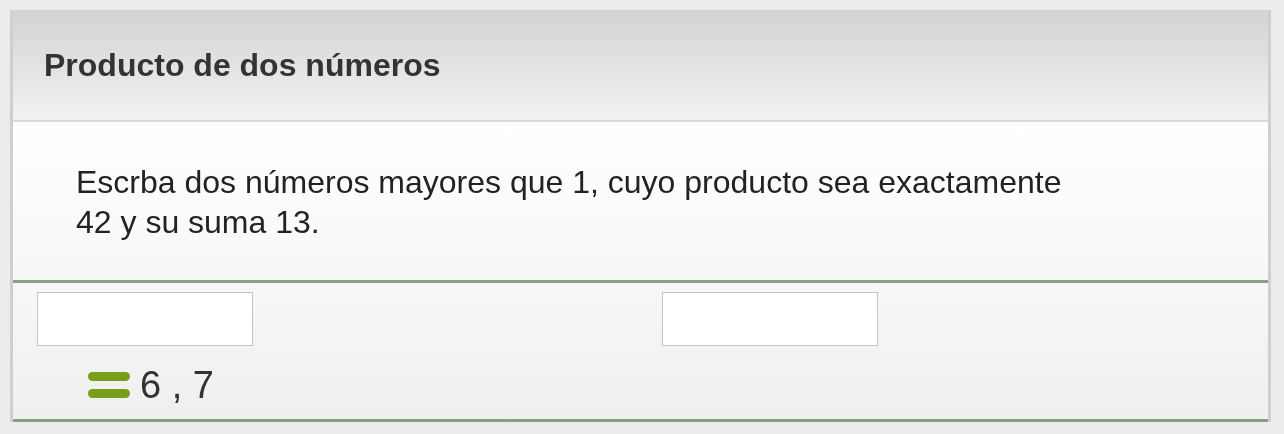 The height and width of the screenshot is (434, 1284). I want to click on exercise-title: Producto de dos números, so click(242, 65).